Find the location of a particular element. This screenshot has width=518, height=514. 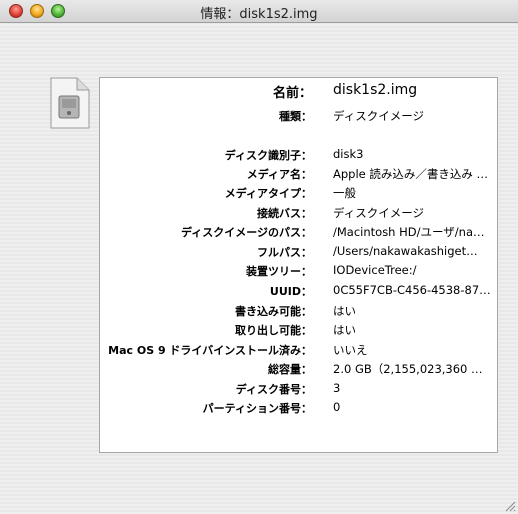

info-label: 装置ツリー： is located at coordinates (279, 271).